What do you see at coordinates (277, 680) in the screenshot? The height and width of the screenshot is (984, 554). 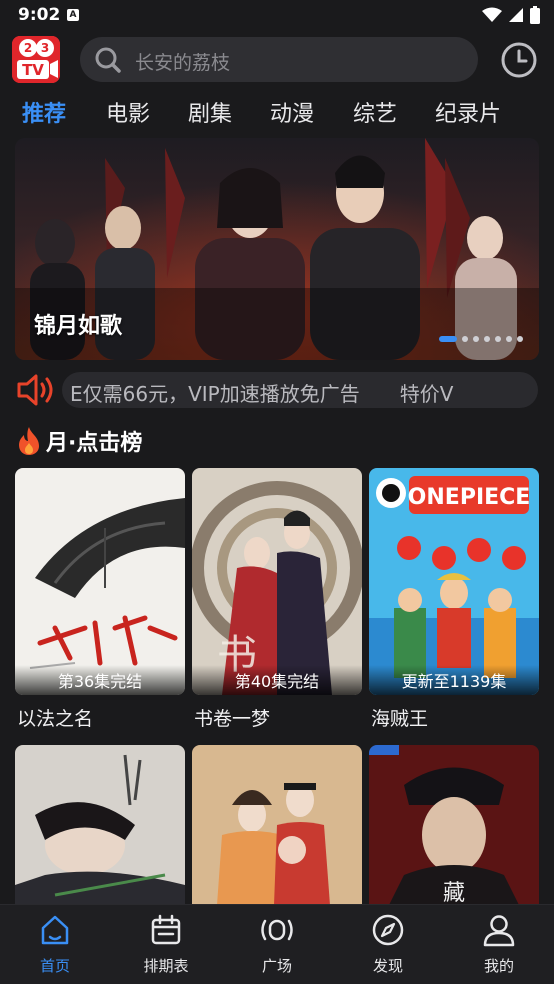 I see `episode-badge: 第40集完结` at bounding box center [277, 680].